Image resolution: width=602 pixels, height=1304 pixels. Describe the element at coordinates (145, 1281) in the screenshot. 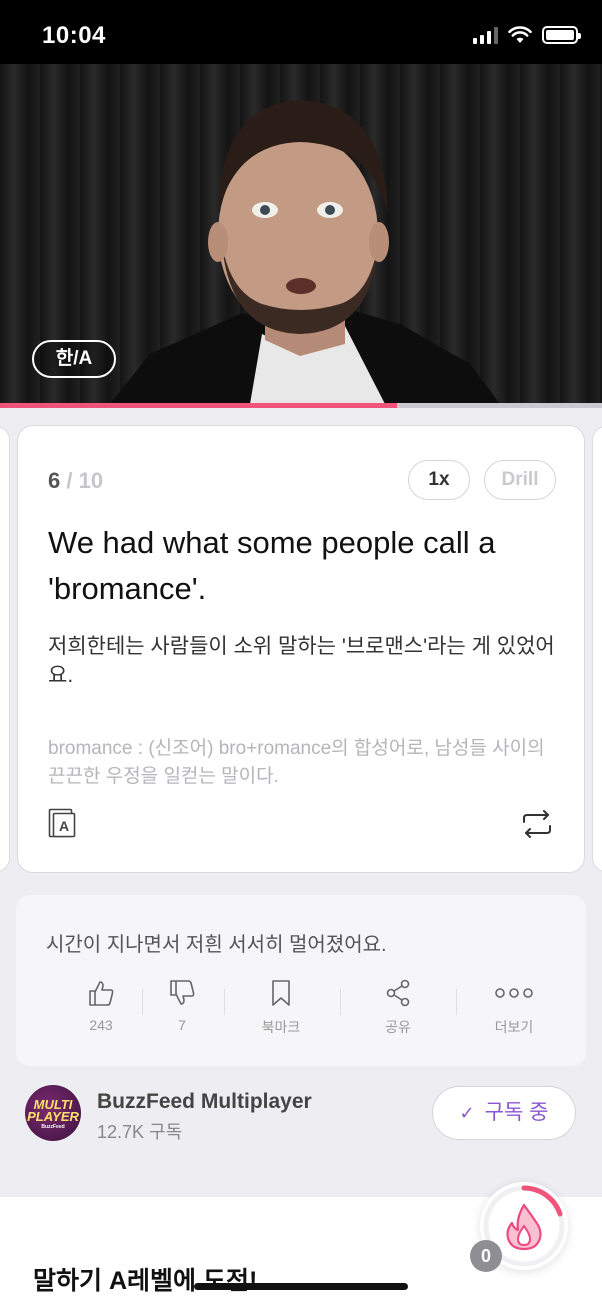

I see `challenge-title: 말하기 A레벨에 도전!` at that location.